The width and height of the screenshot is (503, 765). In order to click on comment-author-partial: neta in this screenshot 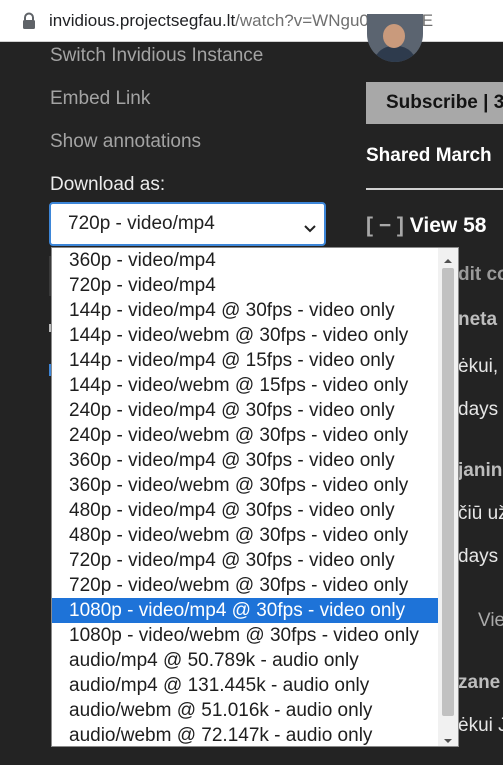, I will do `click(477, 320)`.